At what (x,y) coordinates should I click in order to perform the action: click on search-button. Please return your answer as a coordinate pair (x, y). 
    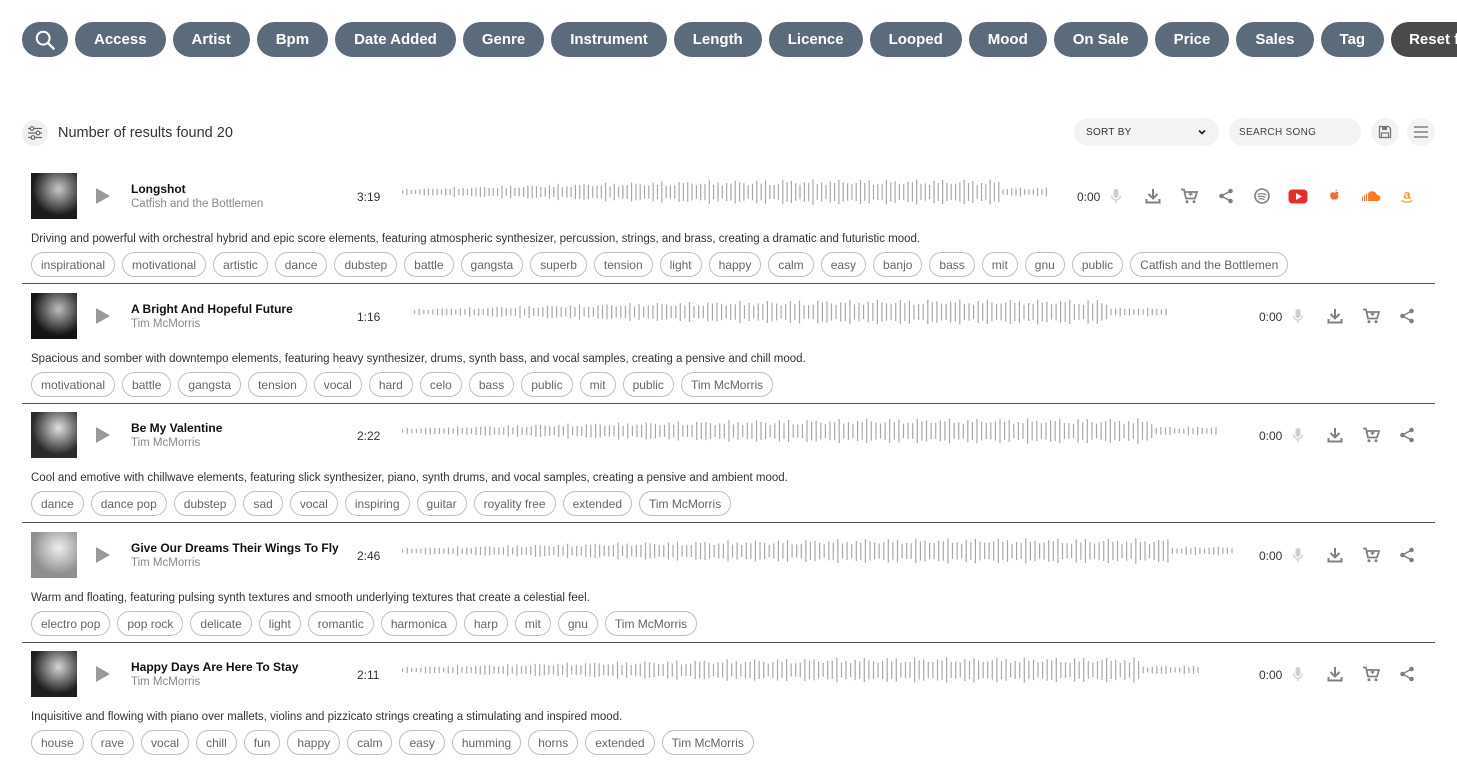
    Looking at the image, I should click on (45, 39).